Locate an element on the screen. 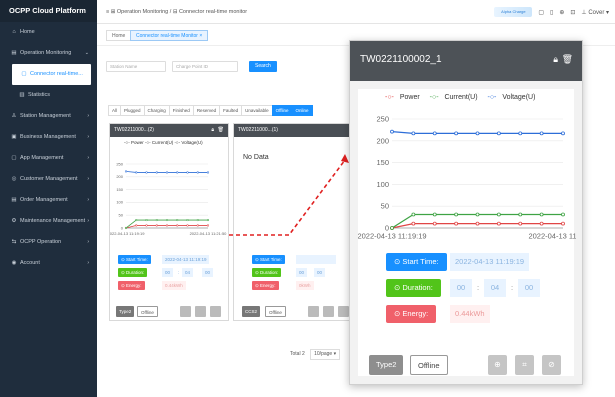  y-tick-label: 50 is located at coordinates (385, 206).